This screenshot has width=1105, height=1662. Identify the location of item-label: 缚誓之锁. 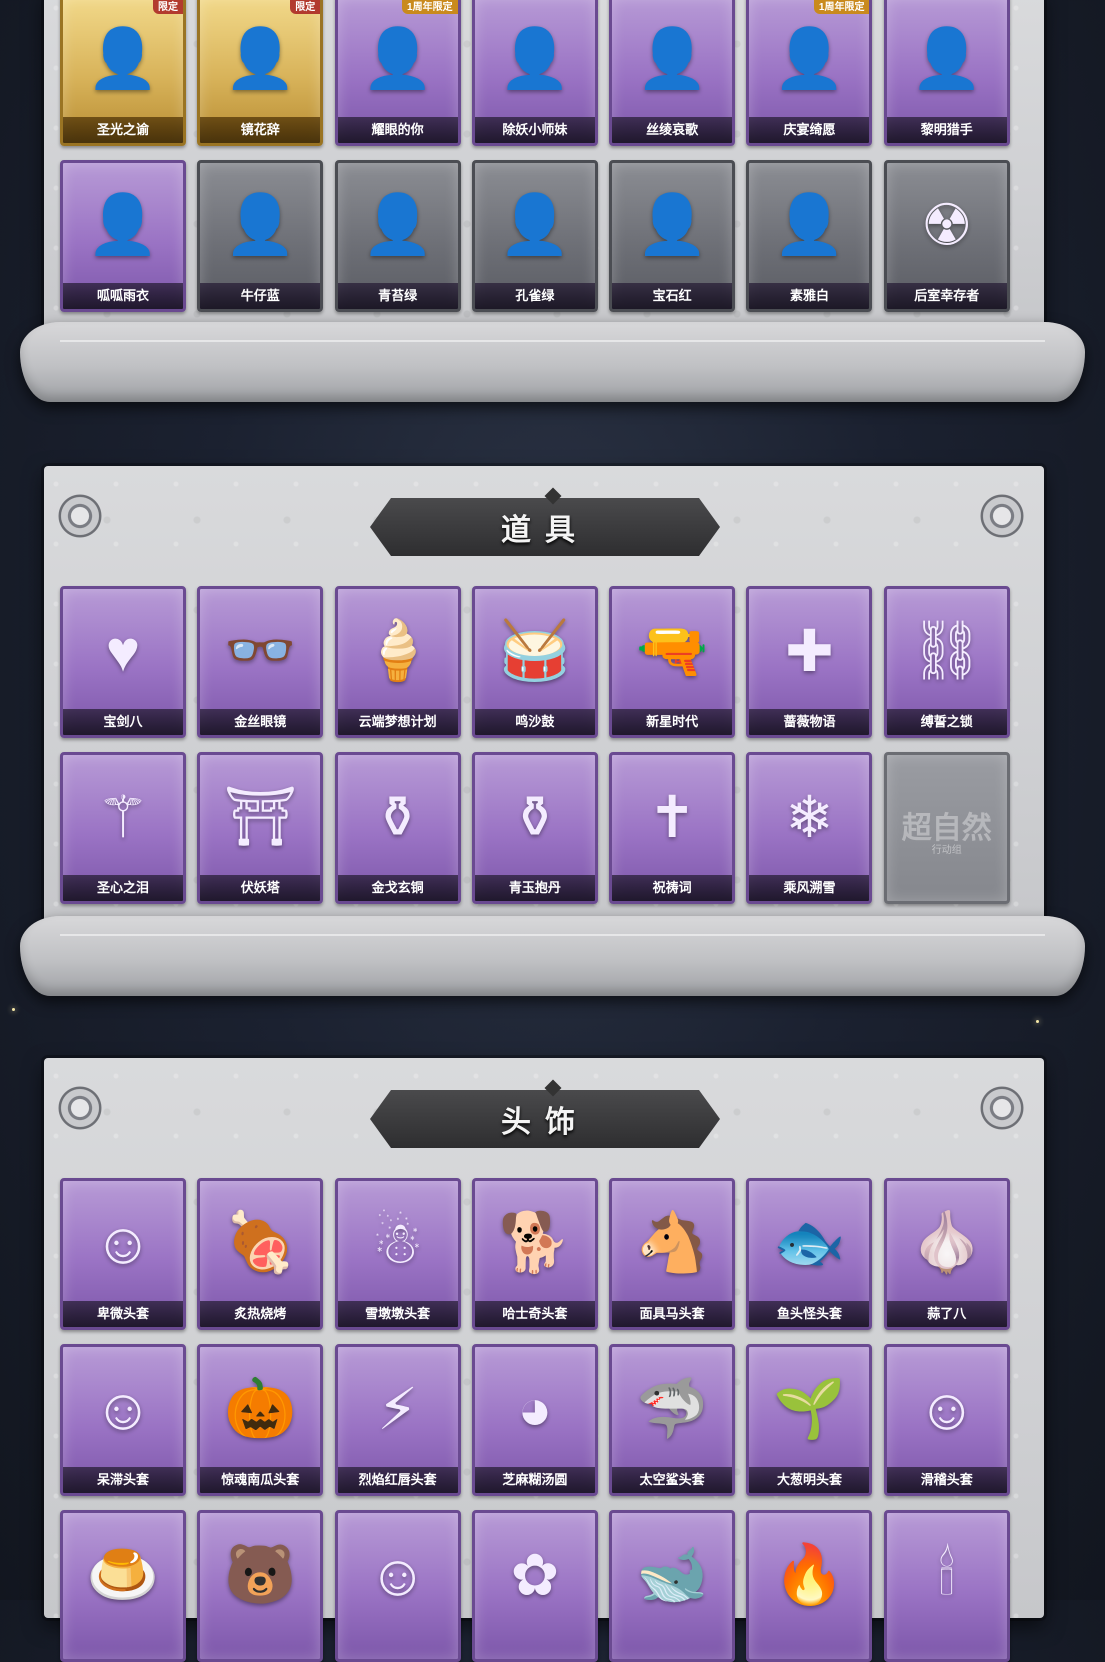
(946, 722).